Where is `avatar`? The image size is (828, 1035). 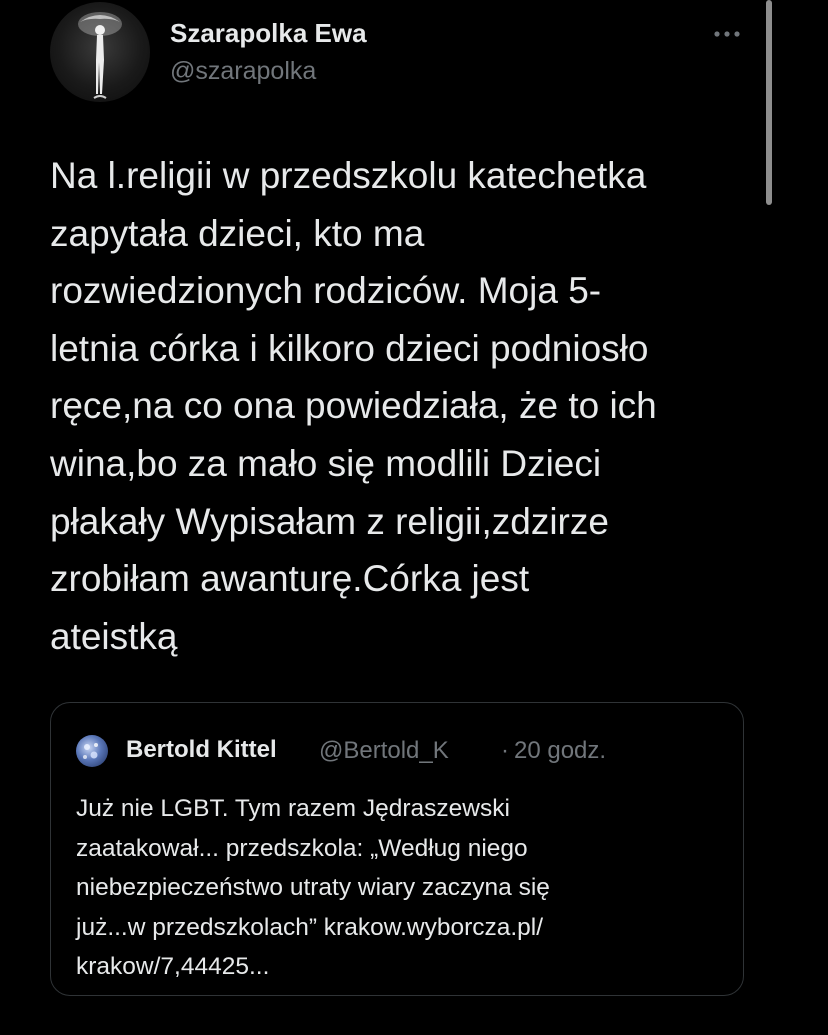 avatar is located at coordinates (100, 52).